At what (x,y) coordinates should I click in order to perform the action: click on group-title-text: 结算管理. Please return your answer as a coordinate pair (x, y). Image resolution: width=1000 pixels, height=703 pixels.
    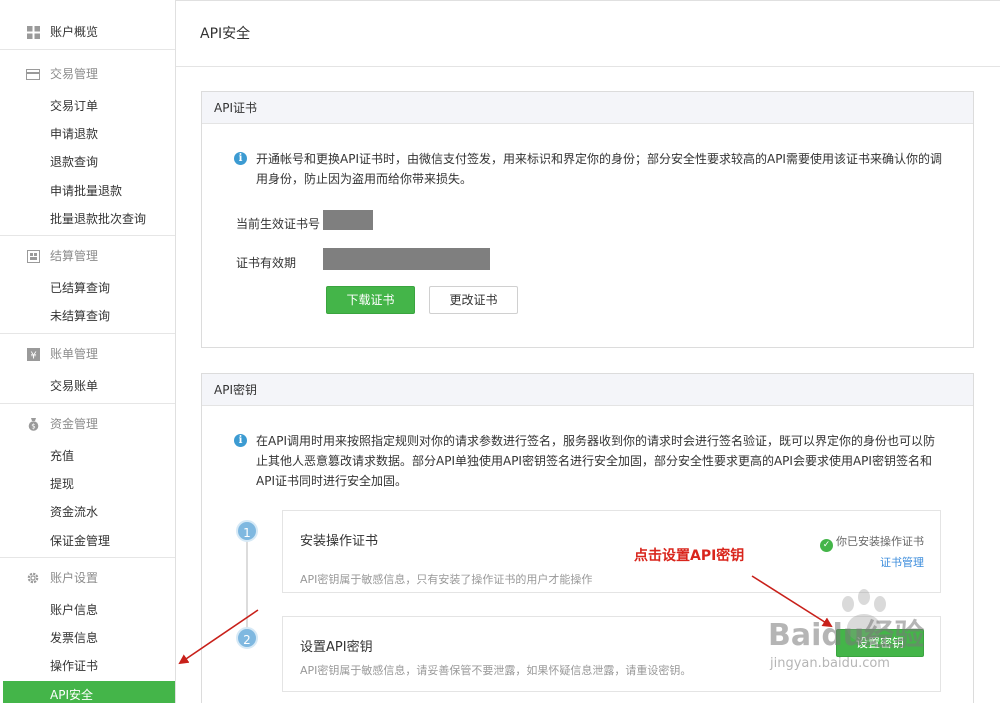
    Looking at the image, I should click on (74, 256).